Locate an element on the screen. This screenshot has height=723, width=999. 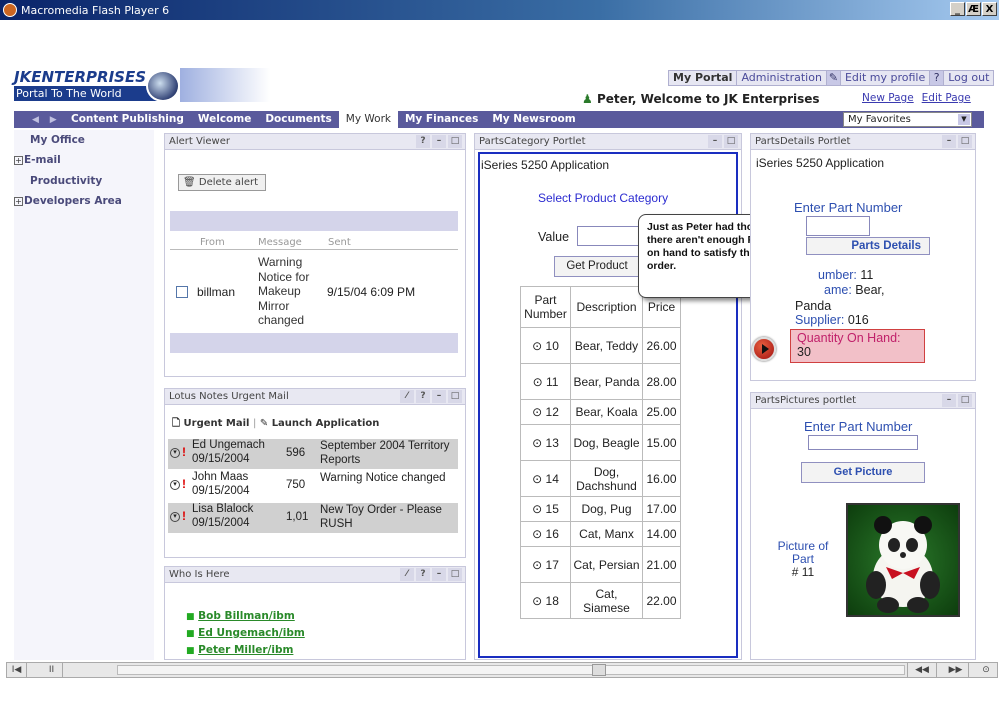
part-row: ⊙ 18 Cat, Siamese 22.00 is located at coordinates (600, 600).